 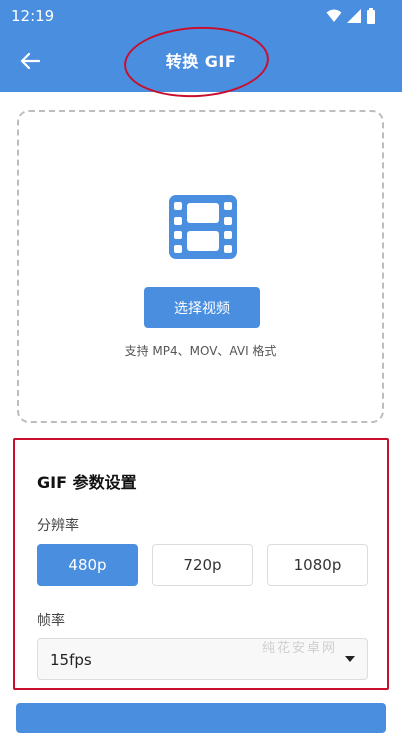 What do you see at coordinates (203, 227) in the screenshot?
I see `film-icon` at bounding box center [203, 227].